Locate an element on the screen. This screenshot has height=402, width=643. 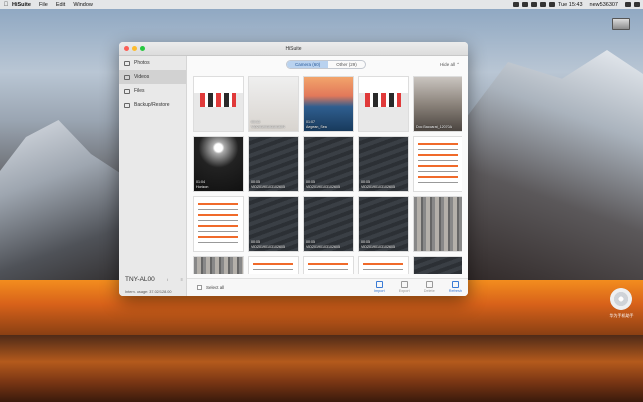
menu-file: File is located at coordinates (43, 5).